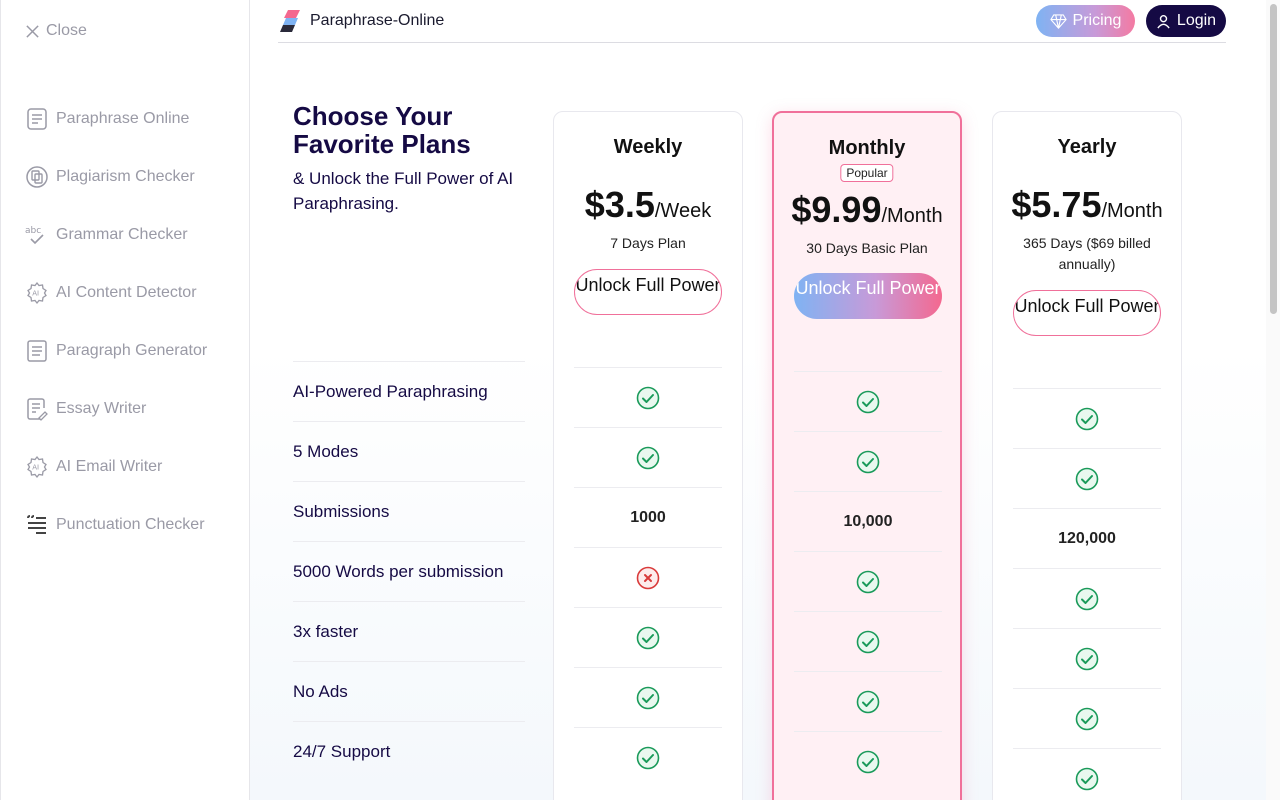 The height and width of the screenshot is (800, 1280). What do you see at coordinates (290, 21) in the screenshot?
I see `logo-icon` at bounding box center [290, 21].